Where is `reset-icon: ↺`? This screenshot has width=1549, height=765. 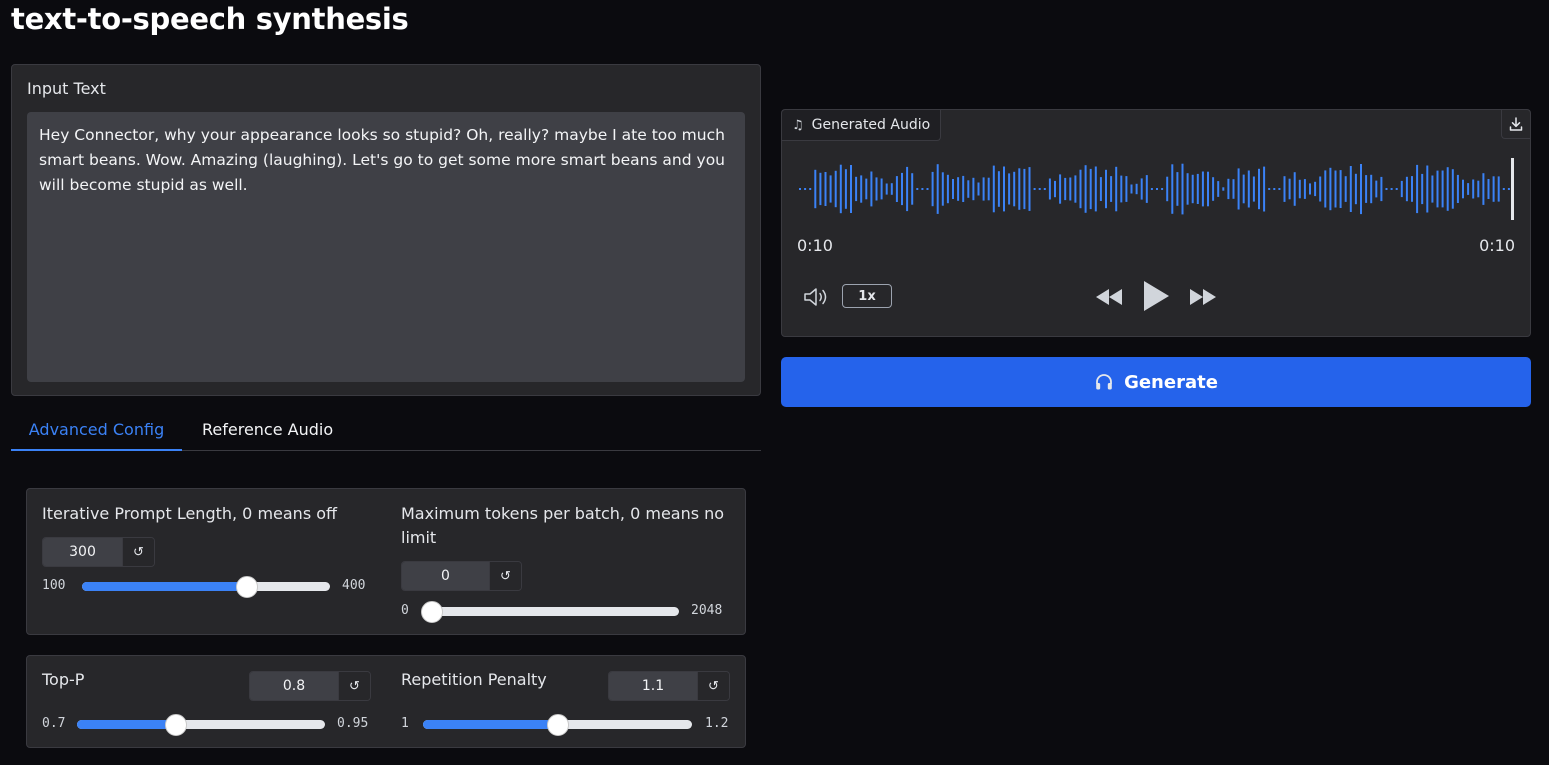 reset-icon: ↺ is located at coordinates (138, 551).